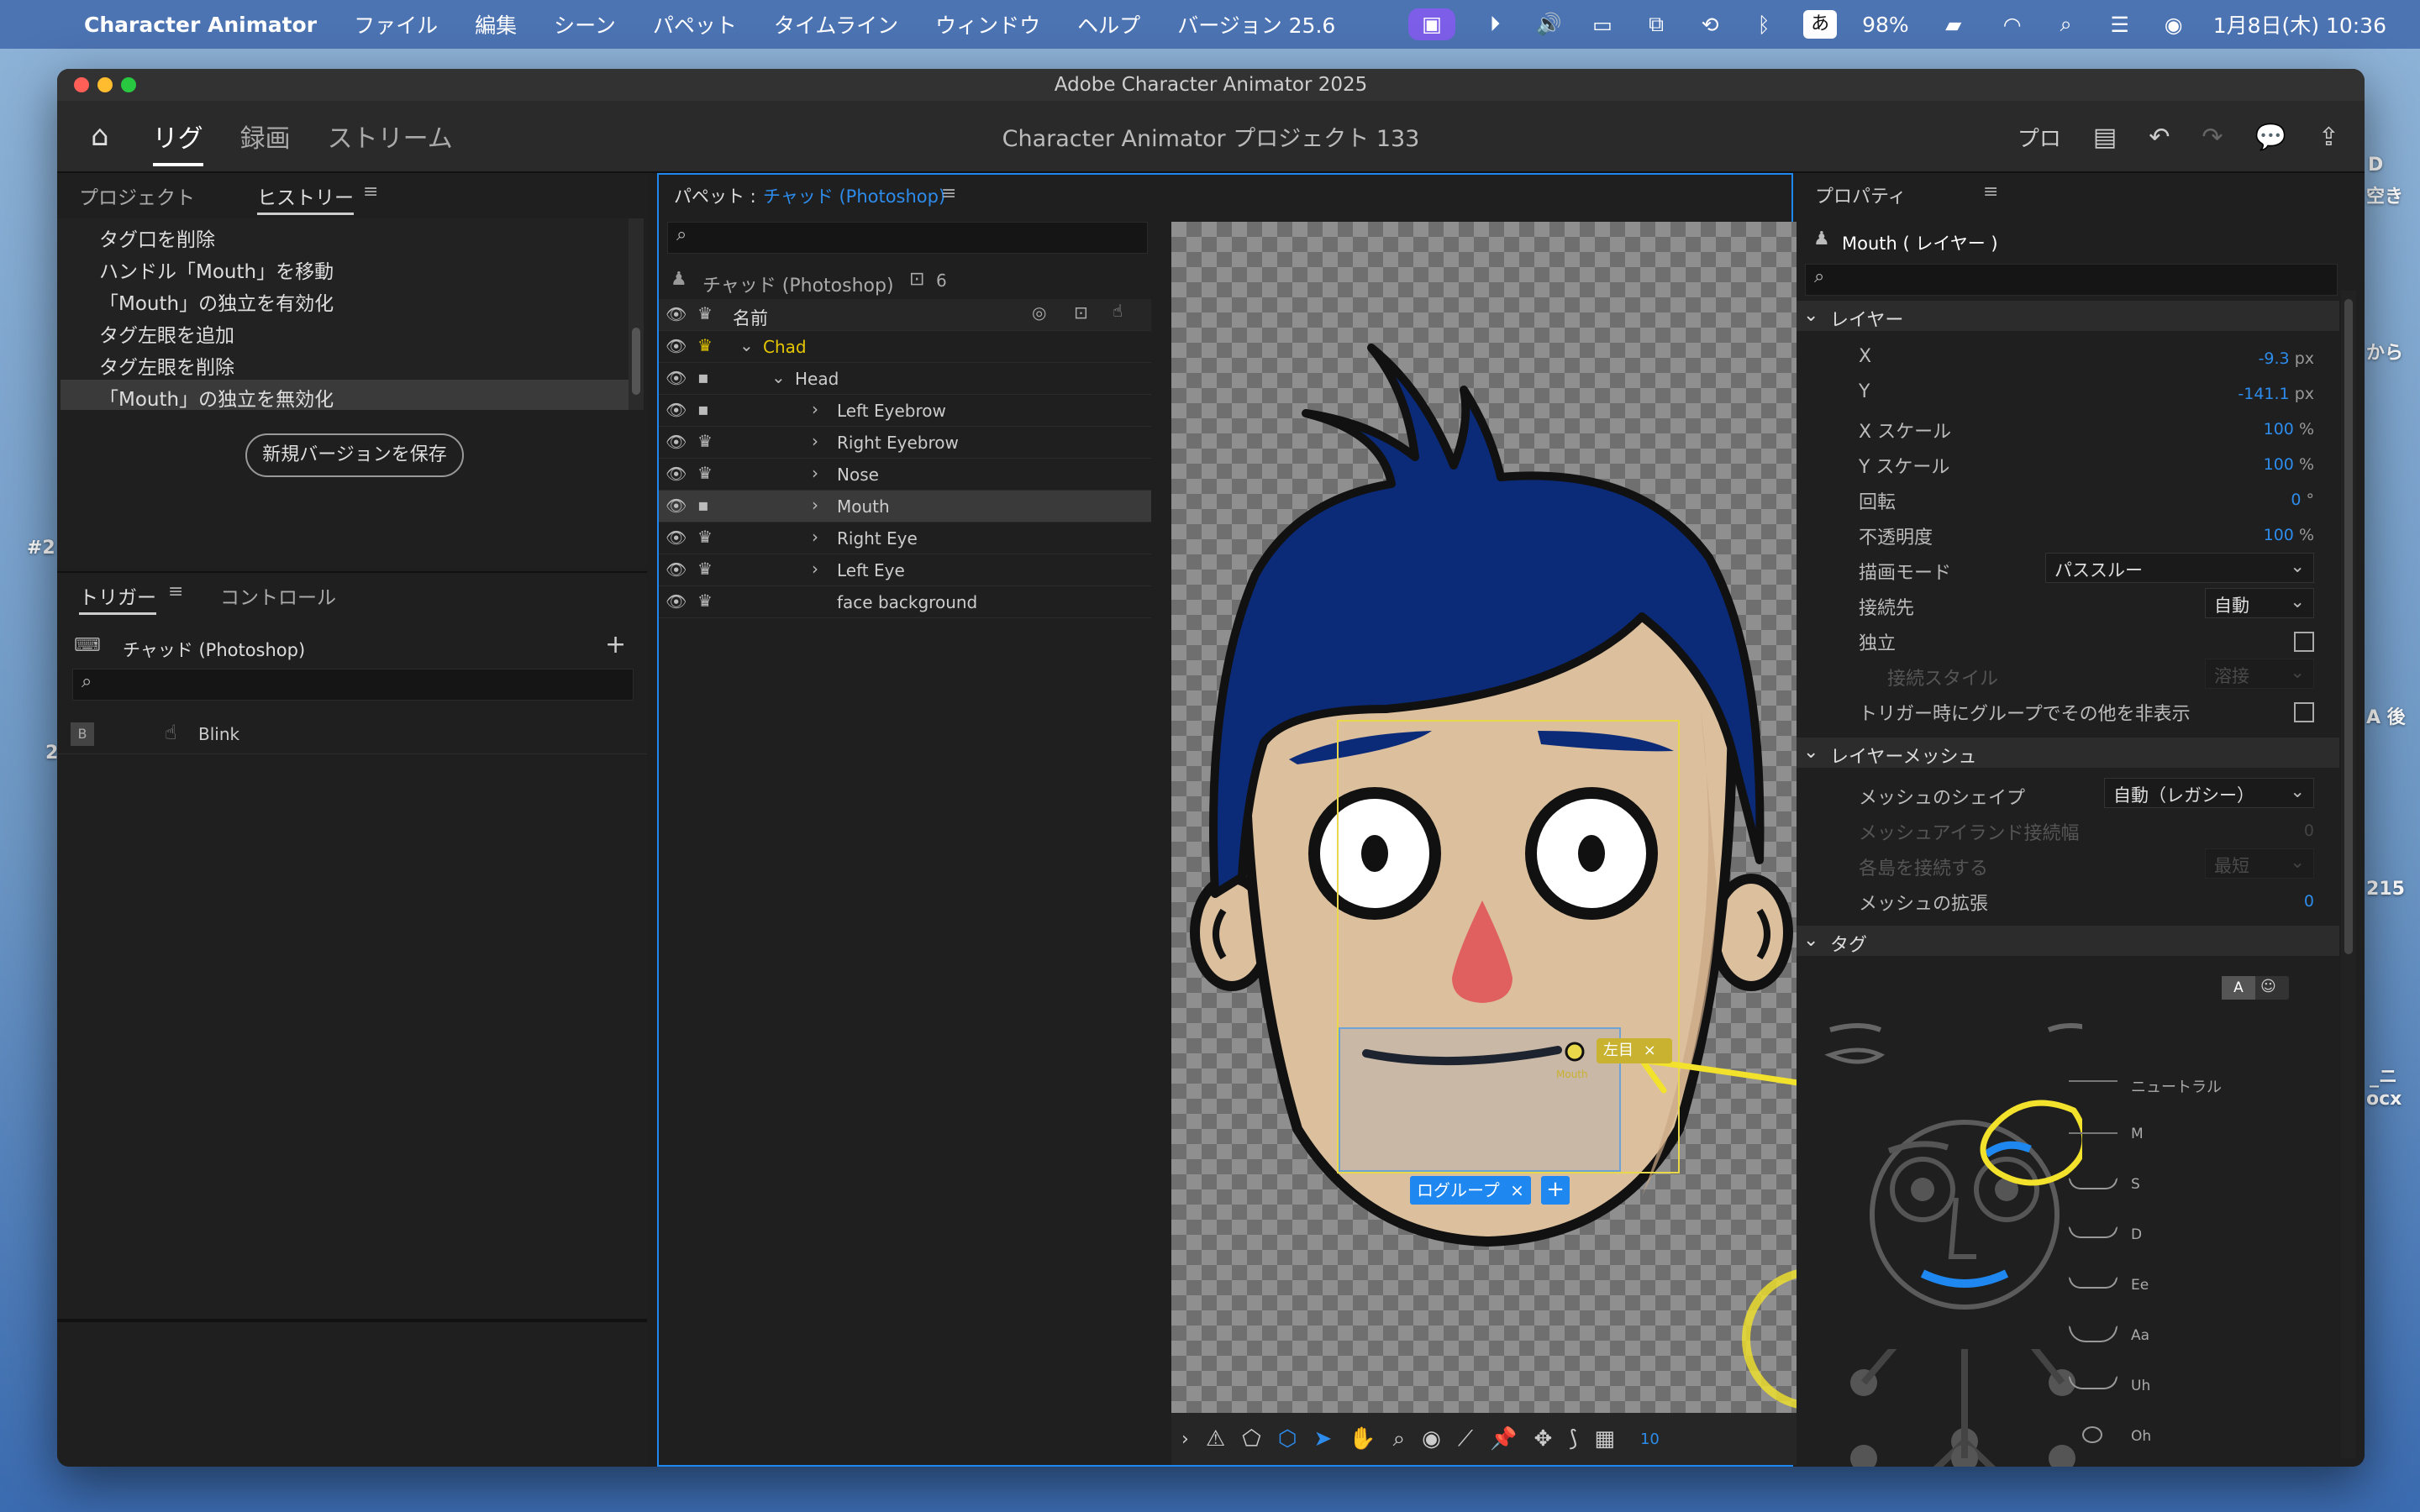  I want to click on tag-filter-text: A, so click(2238, 988).